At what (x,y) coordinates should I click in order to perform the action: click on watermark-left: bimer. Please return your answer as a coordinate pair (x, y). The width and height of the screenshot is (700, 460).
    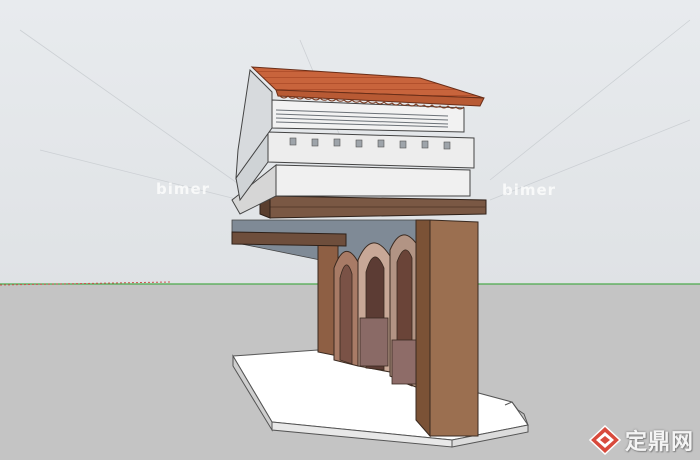
    Looking at the image, I should click on (183, 189).